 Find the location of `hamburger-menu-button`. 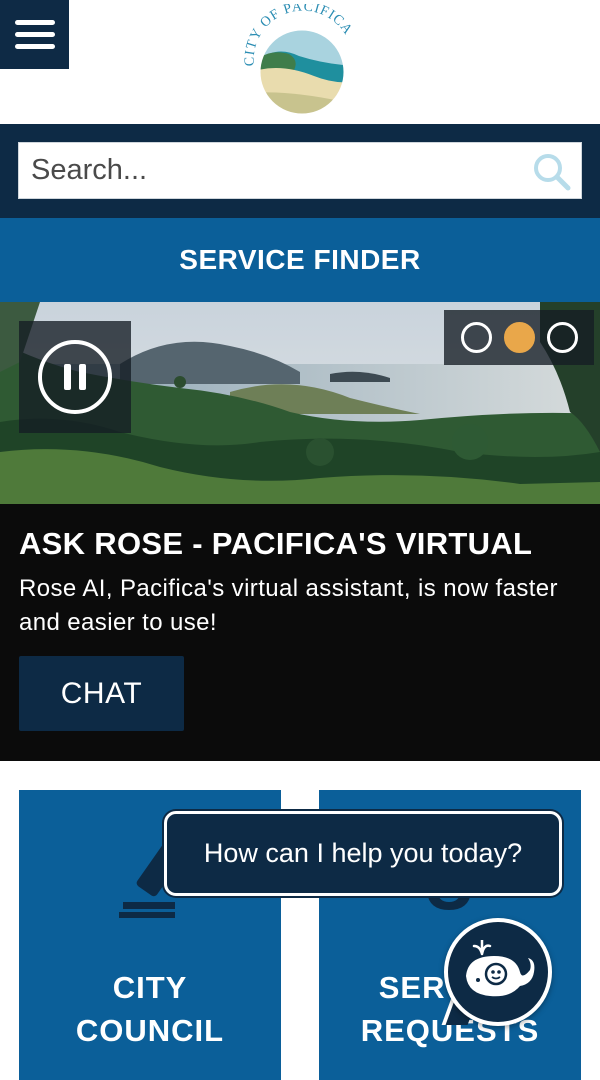

hamburger-menu-button is located at coordinates (34, 34).